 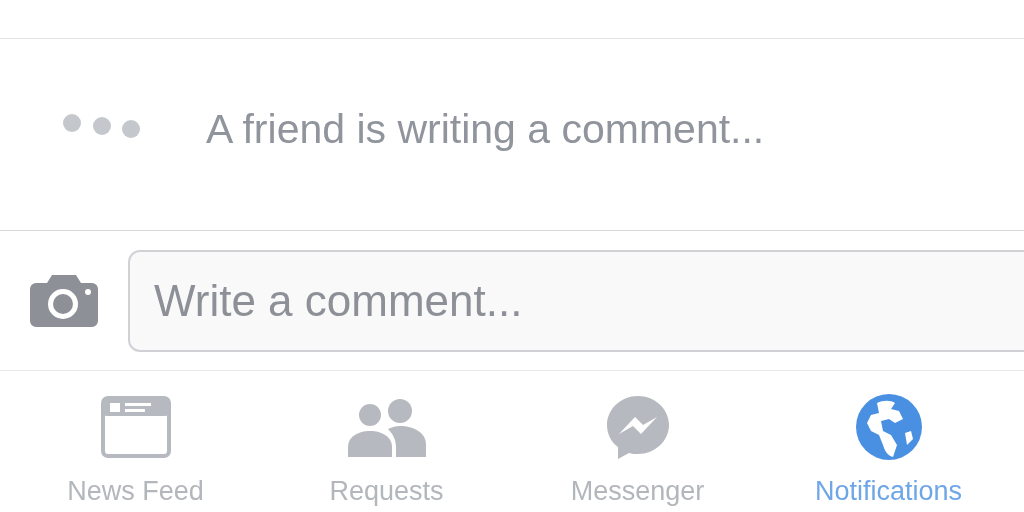 What do you see at coordinates (135, 427) in the screenshot?
I see `news-feed-icon` at bounding box center [135, 427].